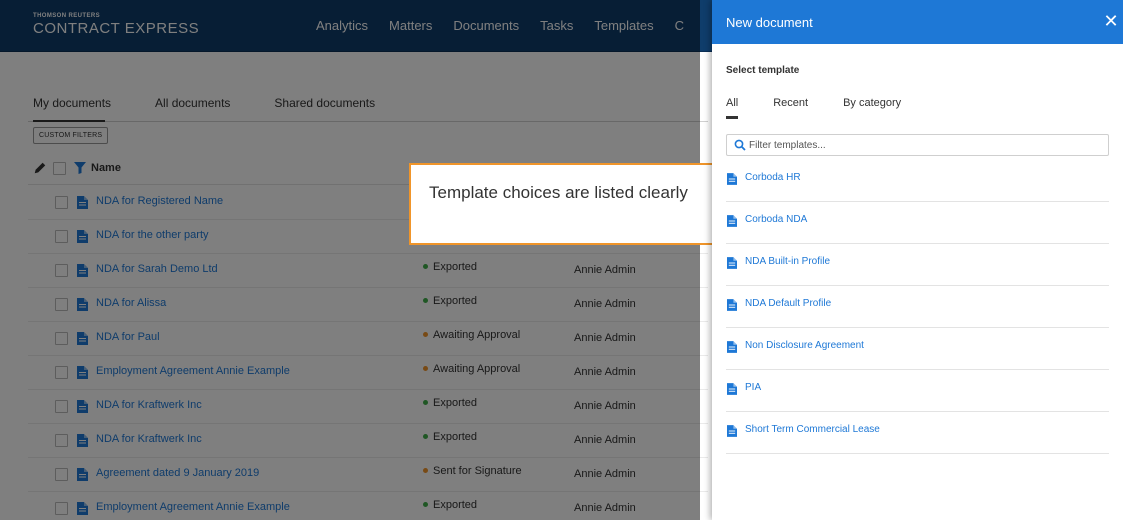  What do you see at coordinates (740, 145) in the screenshot?
I see `search-icon` at bounding box center [740, 145].